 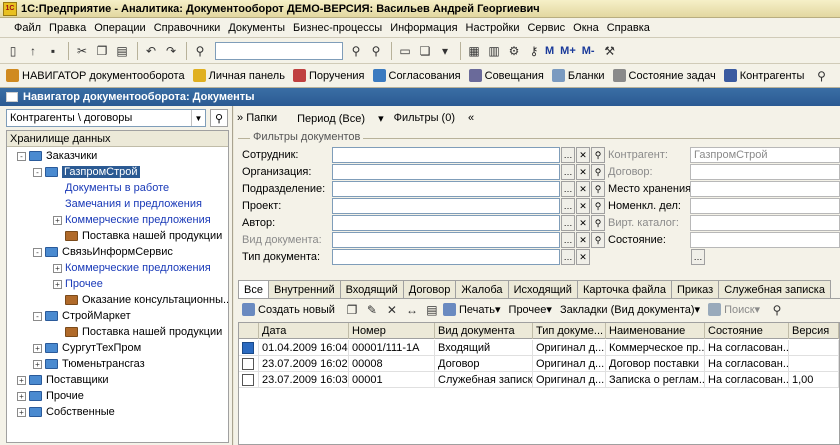 I want to click on column-name: Наименование, so click(x=655, y=331).